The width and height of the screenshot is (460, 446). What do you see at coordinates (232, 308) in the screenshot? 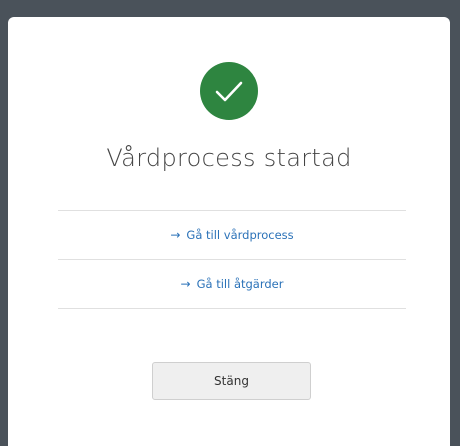
I see `divider` at bounding box center [232, 308].